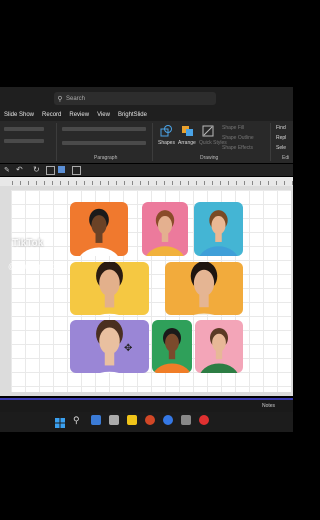 The width and height of the screenshot is (320, 520). Describe the element at coordinates (19, 115) in the screenshot. I see `tab-slide-show: Slide Show` at that location.